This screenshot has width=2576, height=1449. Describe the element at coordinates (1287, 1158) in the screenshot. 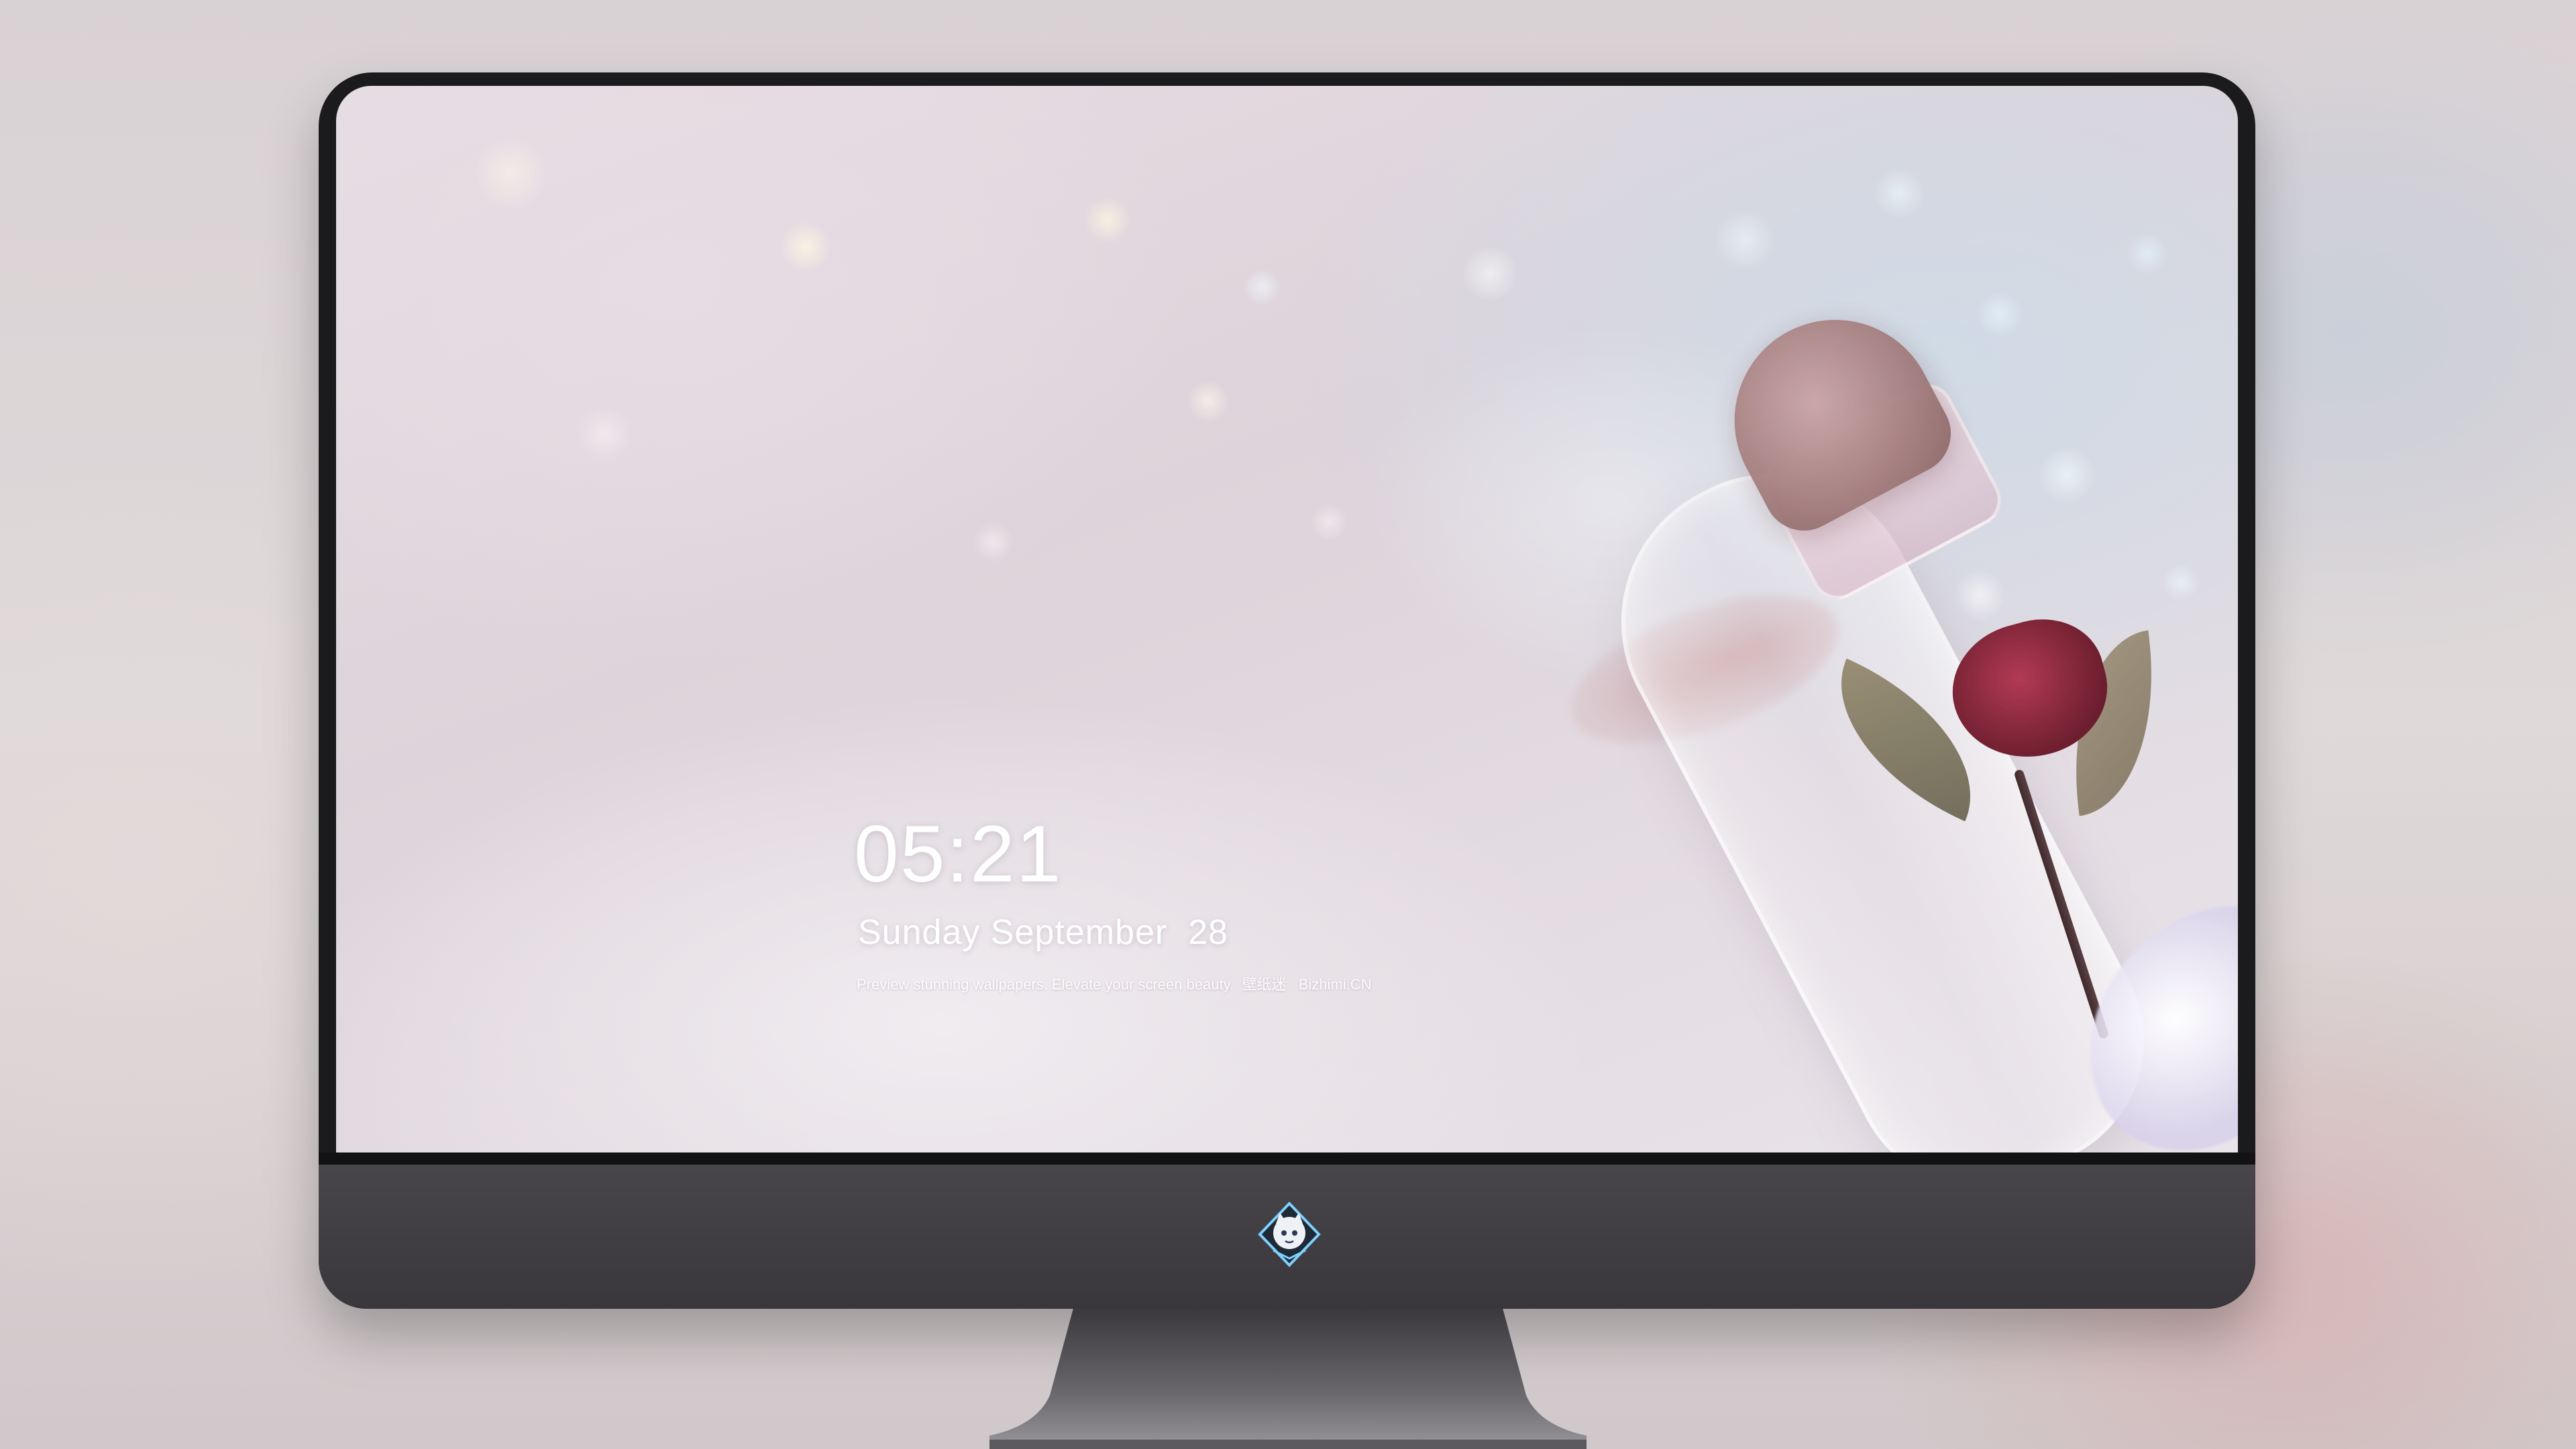

I see `monitor-bezel-bottom` at that location.